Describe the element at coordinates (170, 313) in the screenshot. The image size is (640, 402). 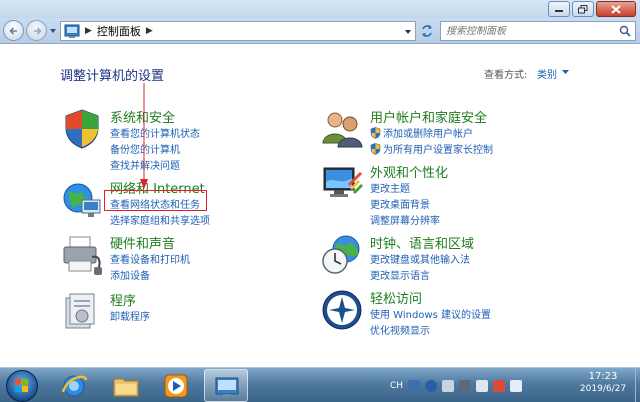
I see `category-programs: 程序 卸载程序` at that location.